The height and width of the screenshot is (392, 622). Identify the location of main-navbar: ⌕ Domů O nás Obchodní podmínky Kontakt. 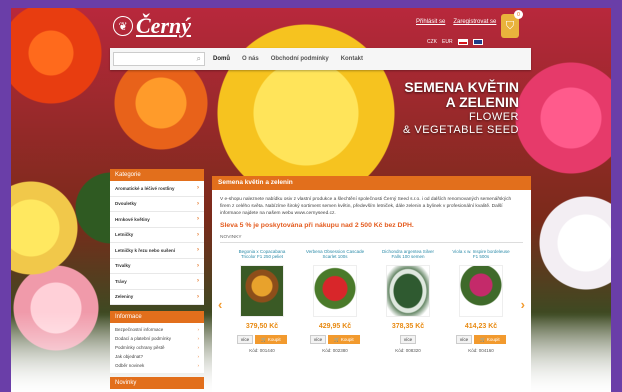
(320, 59).